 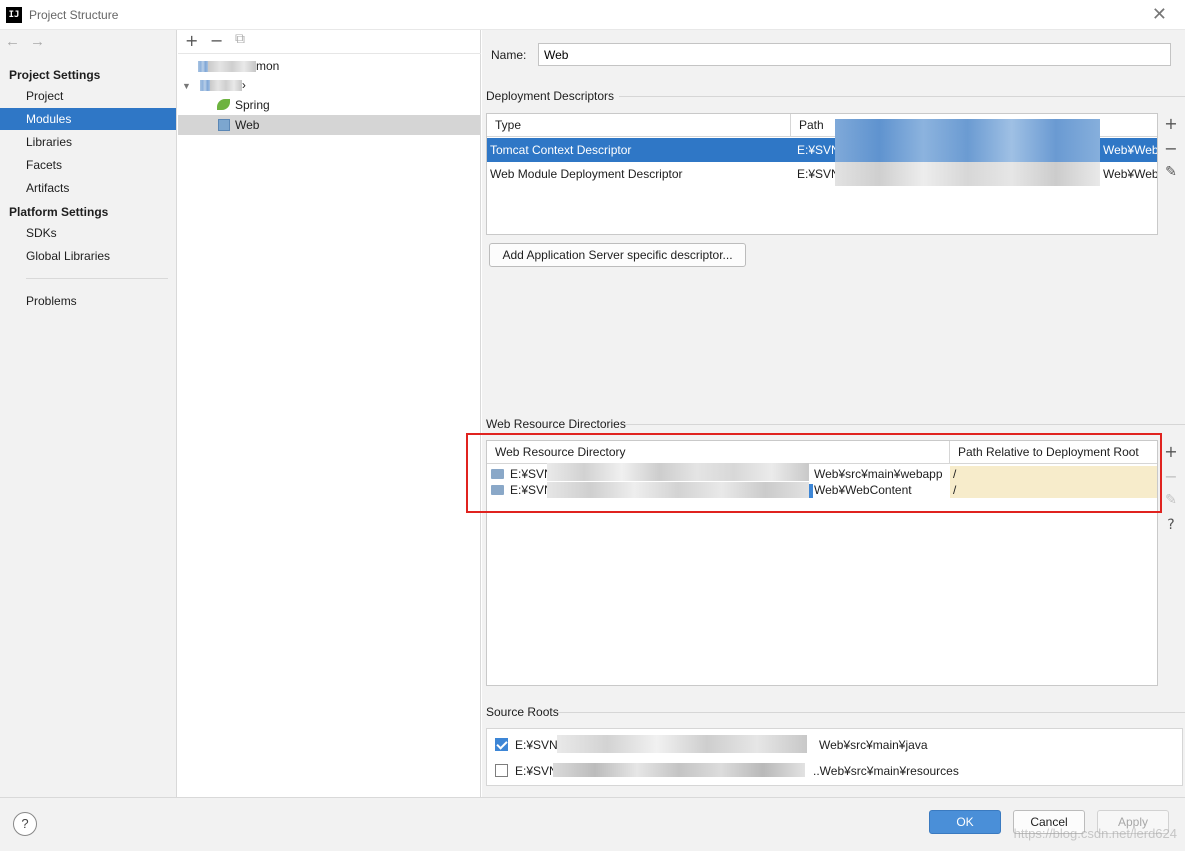 I want to click on spring-facet-label: Spring, so click(x=252, y=105).